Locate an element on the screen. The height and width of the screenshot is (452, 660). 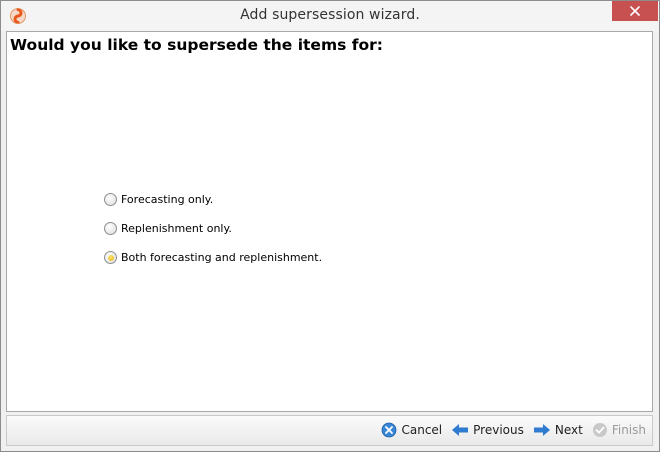
cancel-button: Cancel is located at coordinates (411, 430).